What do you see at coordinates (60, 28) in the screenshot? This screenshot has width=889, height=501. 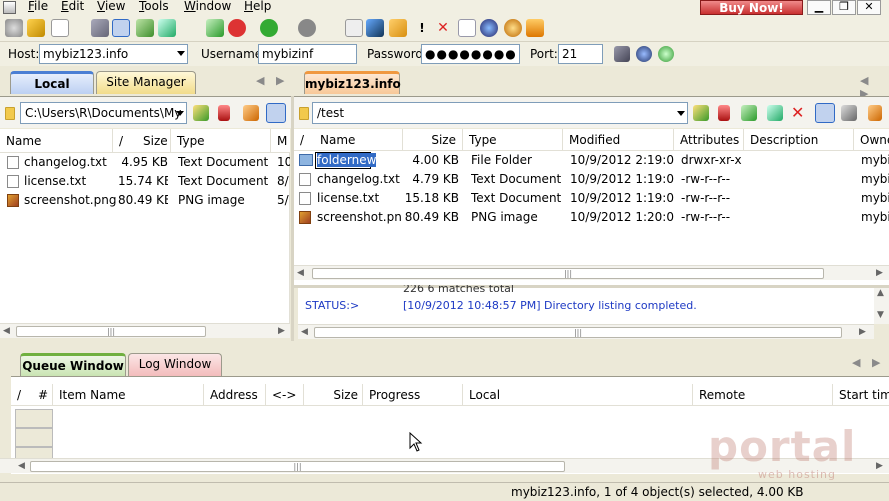 I see `new-site-icon` at bounding box center [60, 28].